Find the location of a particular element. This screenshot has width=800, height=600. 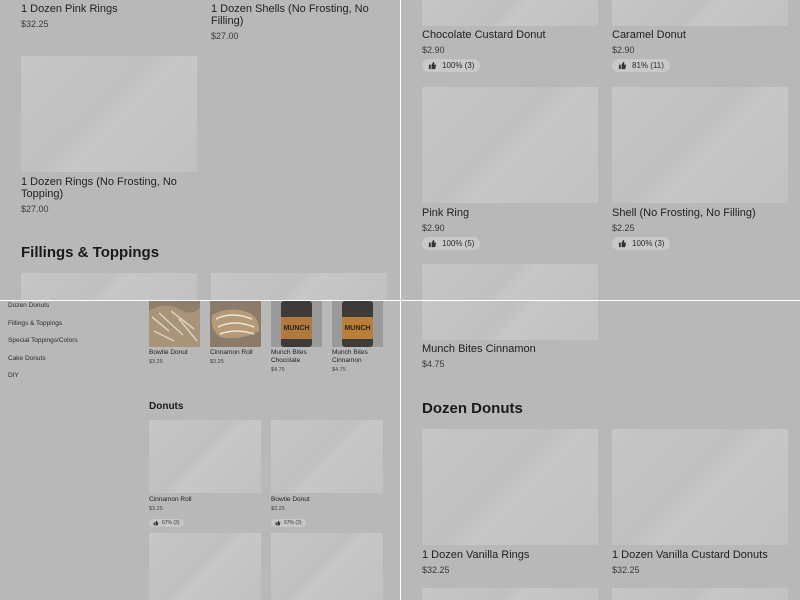

product-card: Cinnamon Roll $3.25 67% (3) is located at coordinates (205, 475).